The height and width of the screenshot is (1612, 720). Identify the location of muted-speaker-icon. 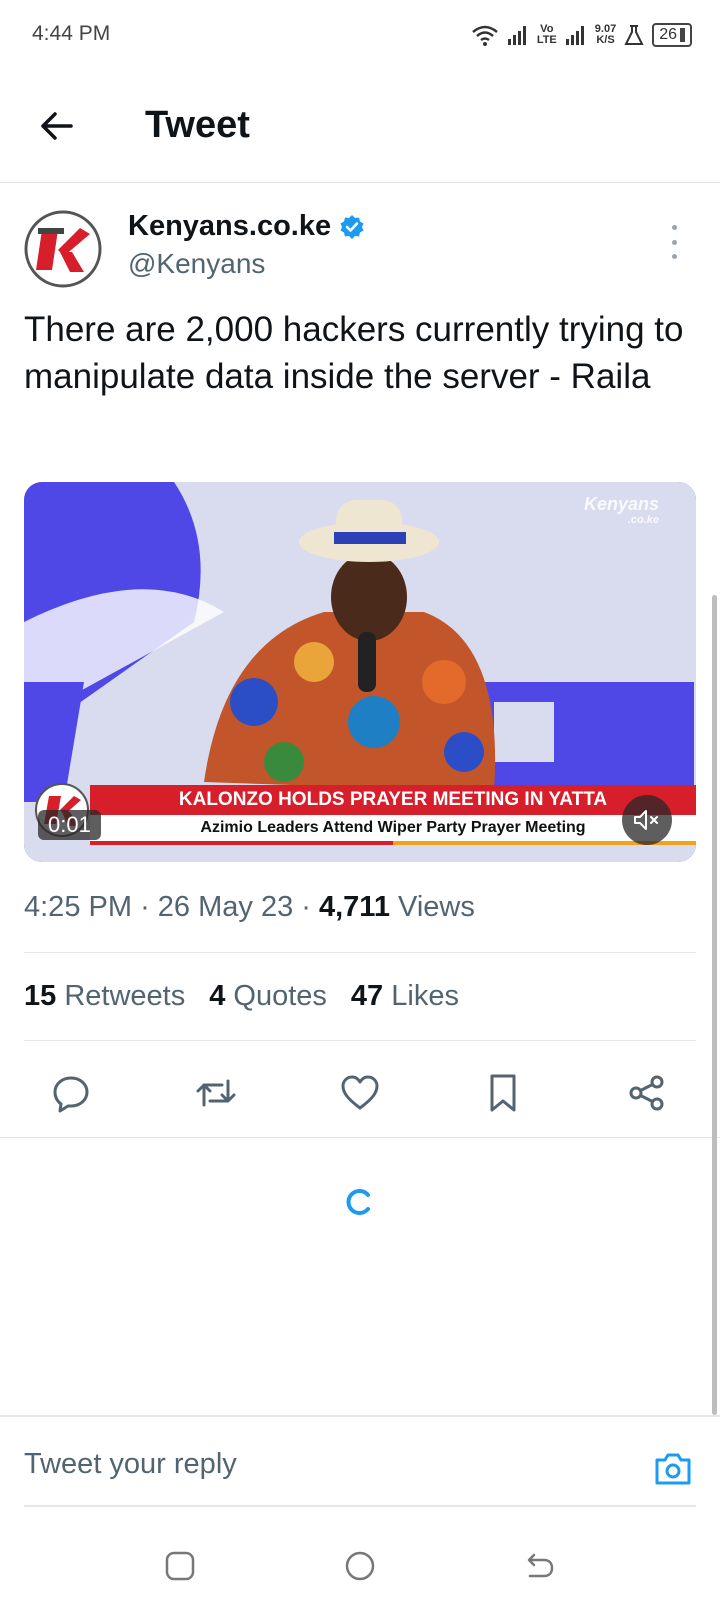
(646, 820).